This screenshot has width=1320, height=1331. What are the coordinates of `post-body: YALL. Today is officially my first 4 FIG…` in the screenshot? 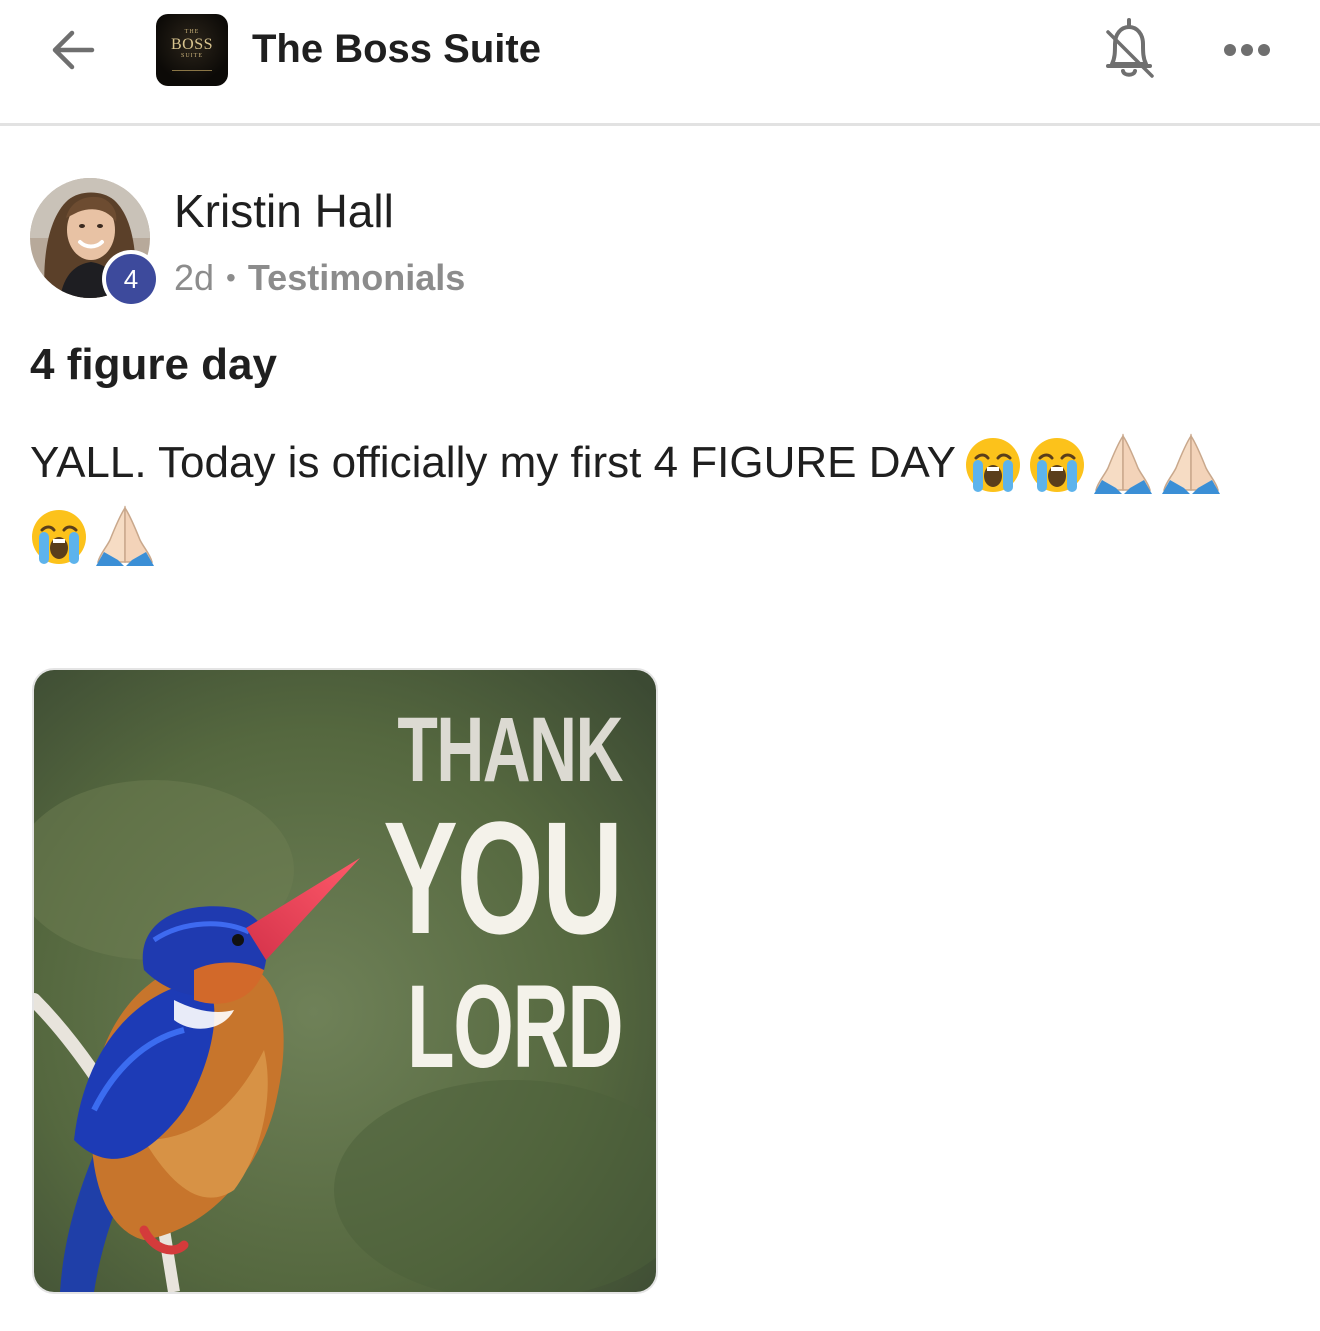 It's located at (660, 499).